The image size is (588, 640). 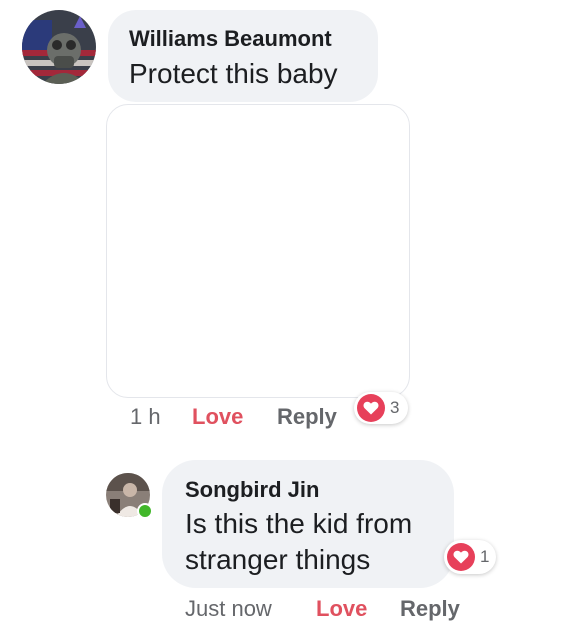 I want to click on reaction-summary: 3, so click(x=381, y=408).